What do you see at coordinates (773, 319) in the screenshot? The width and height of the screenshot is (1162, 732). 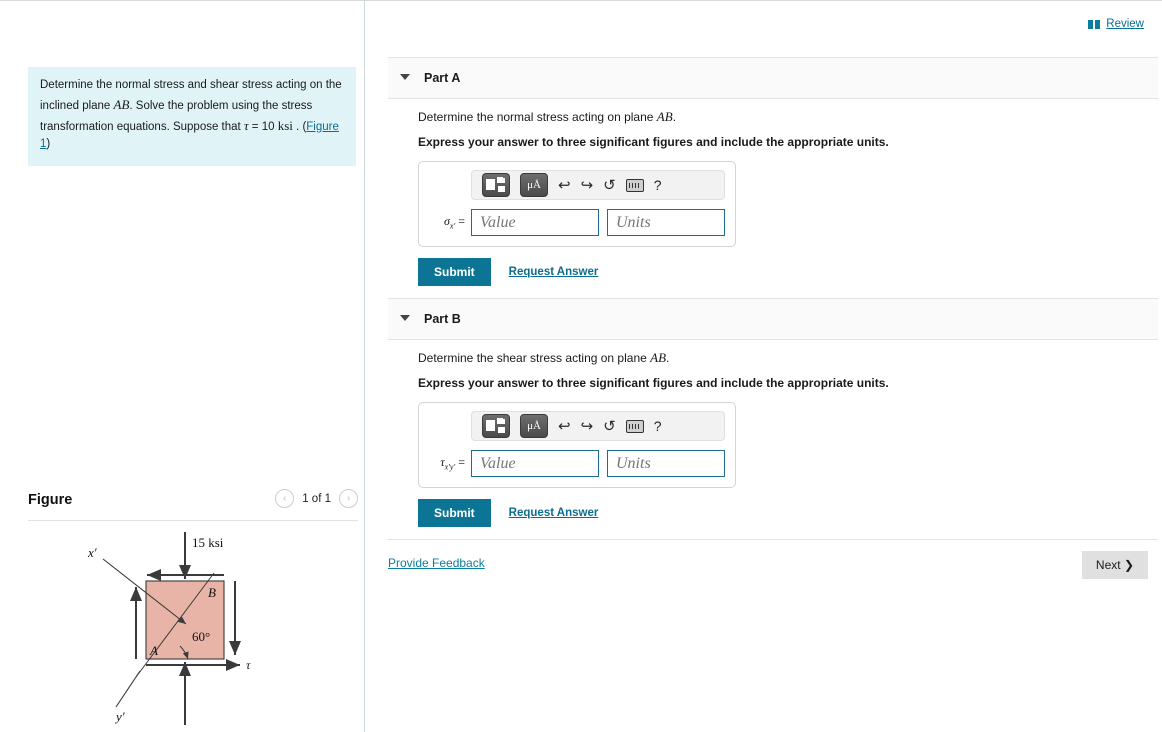 I see `part-b-header: Part B` at bounding box center [773, 319].